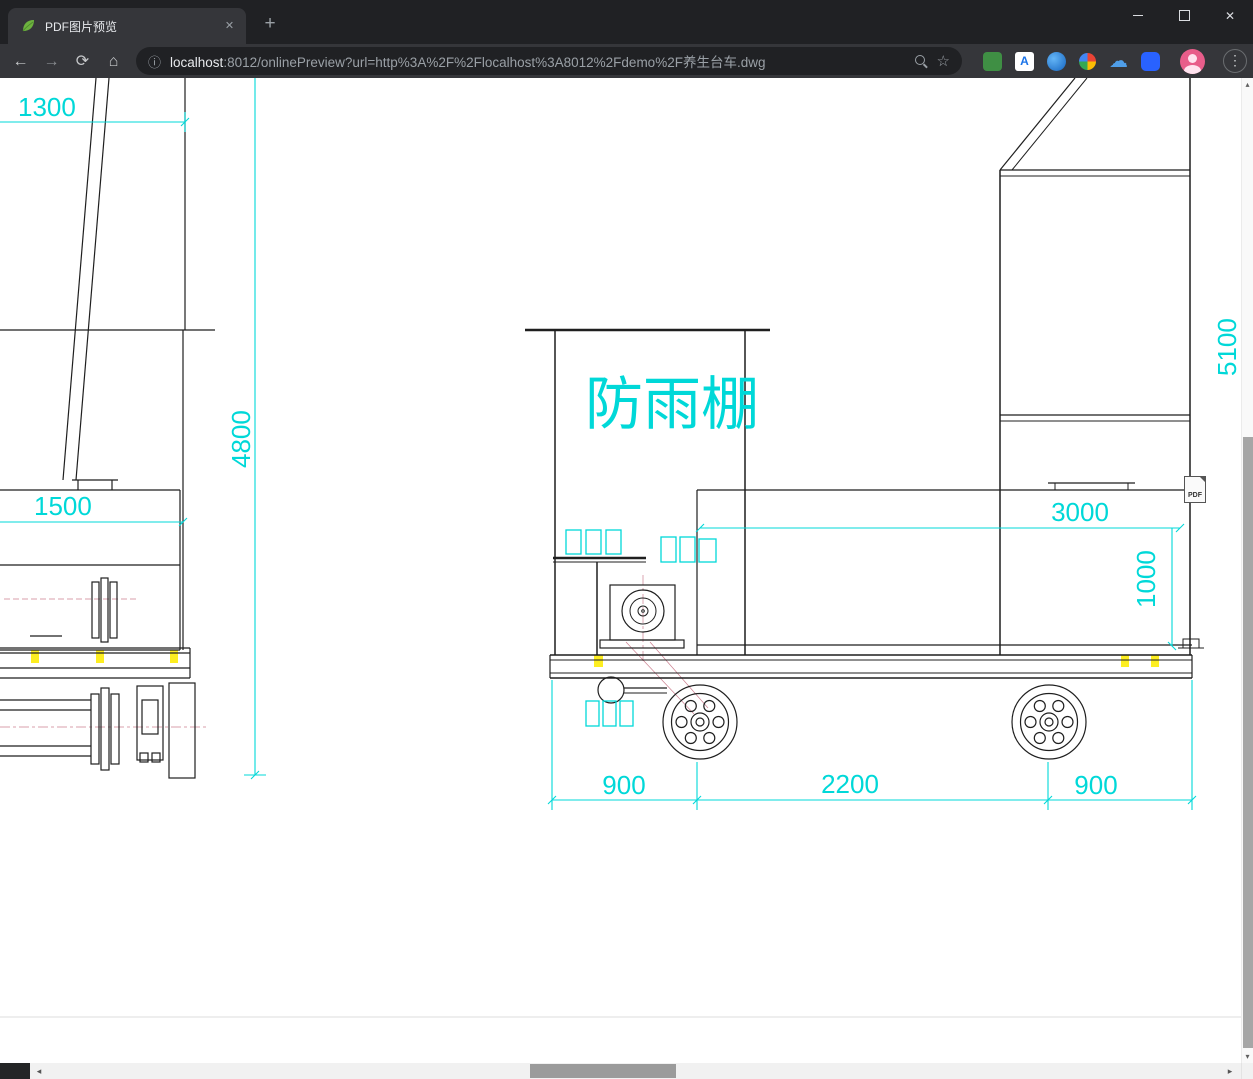  I want to click on left-side-view, so click(107, 428).